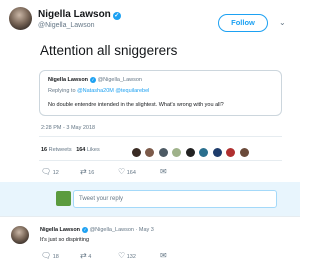 The image size is (320, 264). What do you see at coordinates (20, 235) in the screenshot?
I see `reply-author-avatar` at bounding box center [20, 235].